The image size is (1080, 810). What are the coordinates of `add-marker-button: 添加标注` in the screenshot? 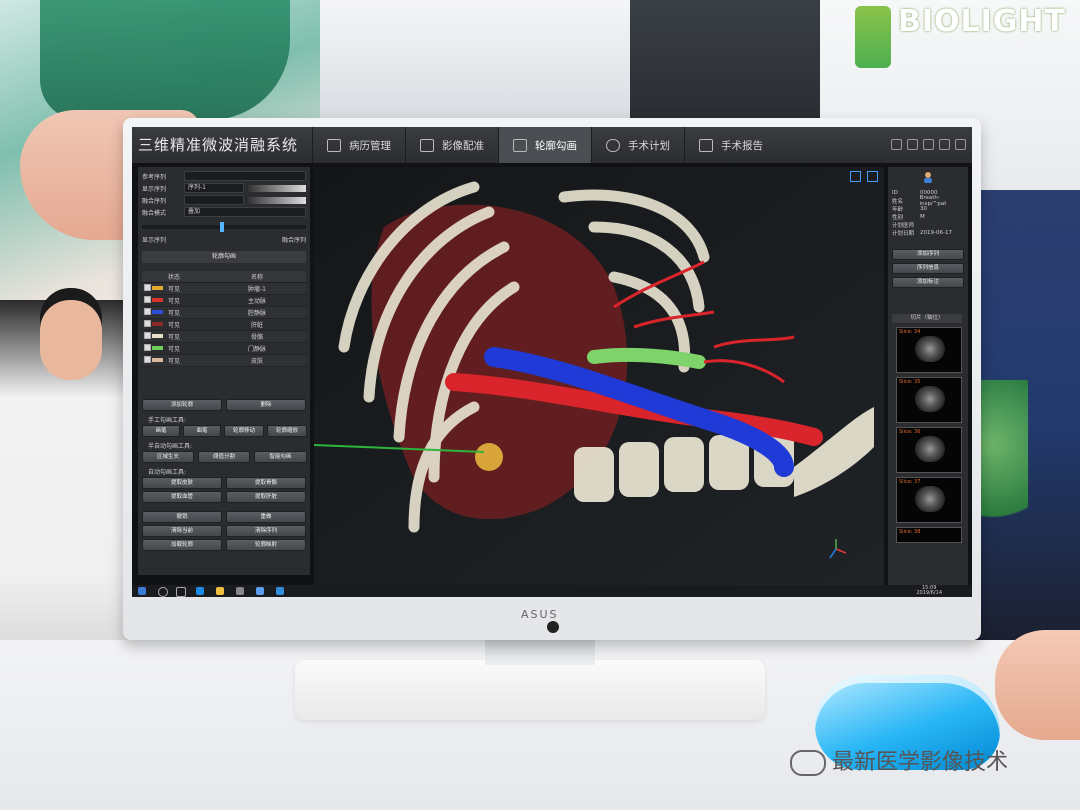 It's located at (928, 282).